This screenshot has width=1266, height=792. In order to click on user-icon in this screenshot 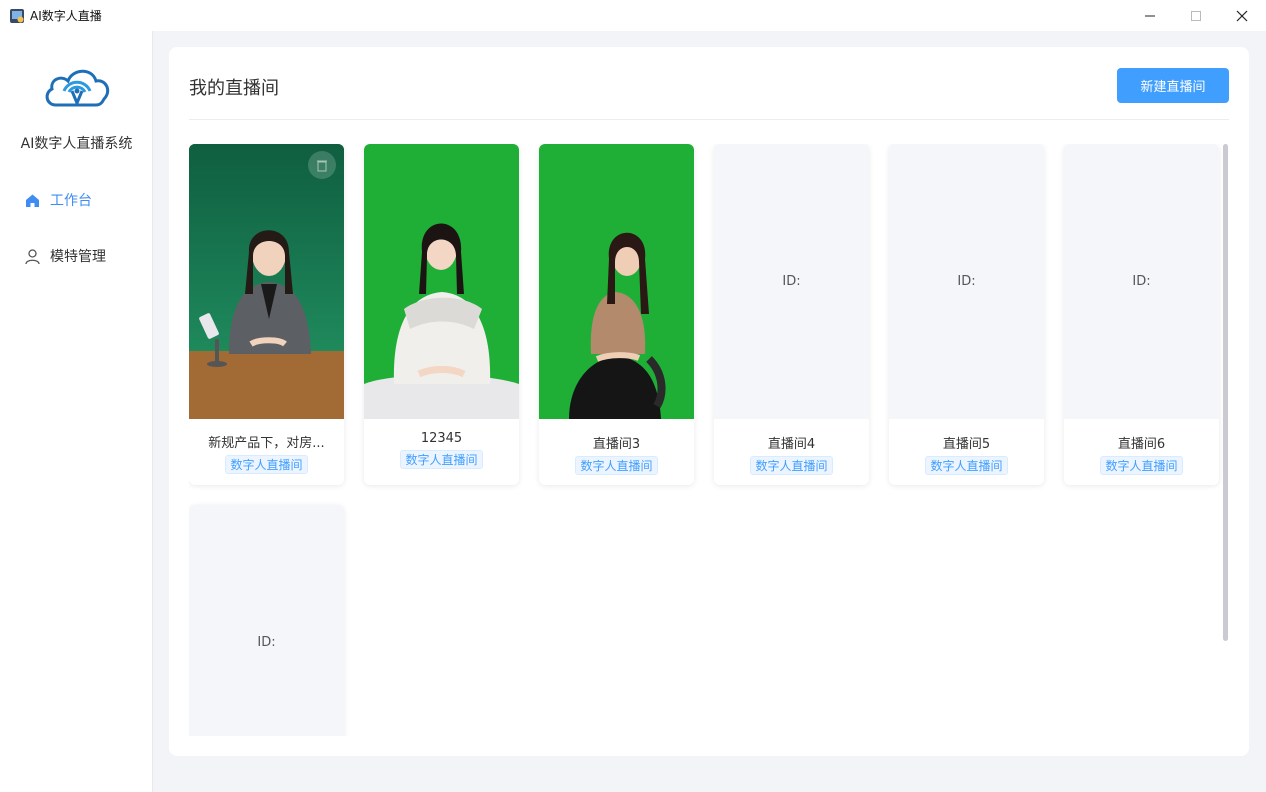, I will do `click(32, 256)`.